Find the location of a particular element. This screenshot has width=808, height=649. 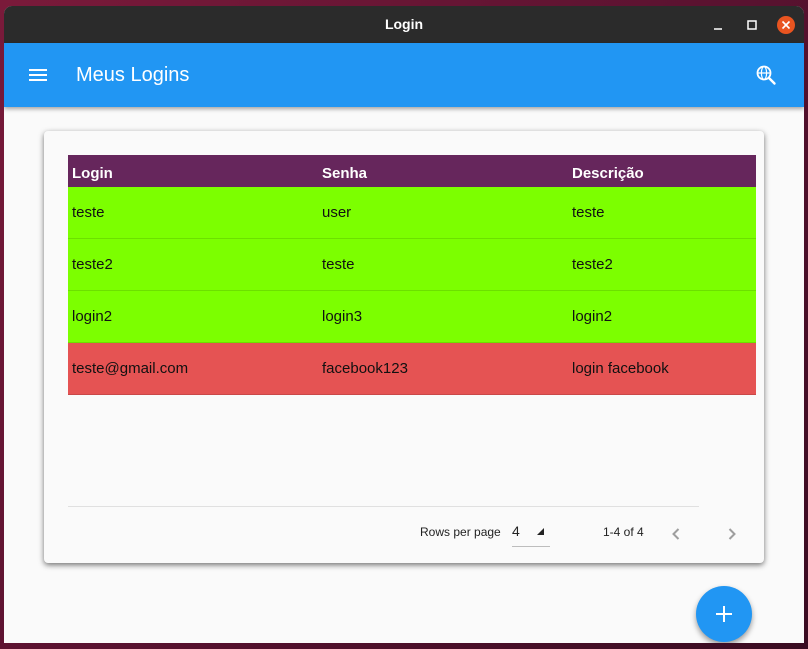

app-bar: Meus Logins is located at coordinates (404, 75).